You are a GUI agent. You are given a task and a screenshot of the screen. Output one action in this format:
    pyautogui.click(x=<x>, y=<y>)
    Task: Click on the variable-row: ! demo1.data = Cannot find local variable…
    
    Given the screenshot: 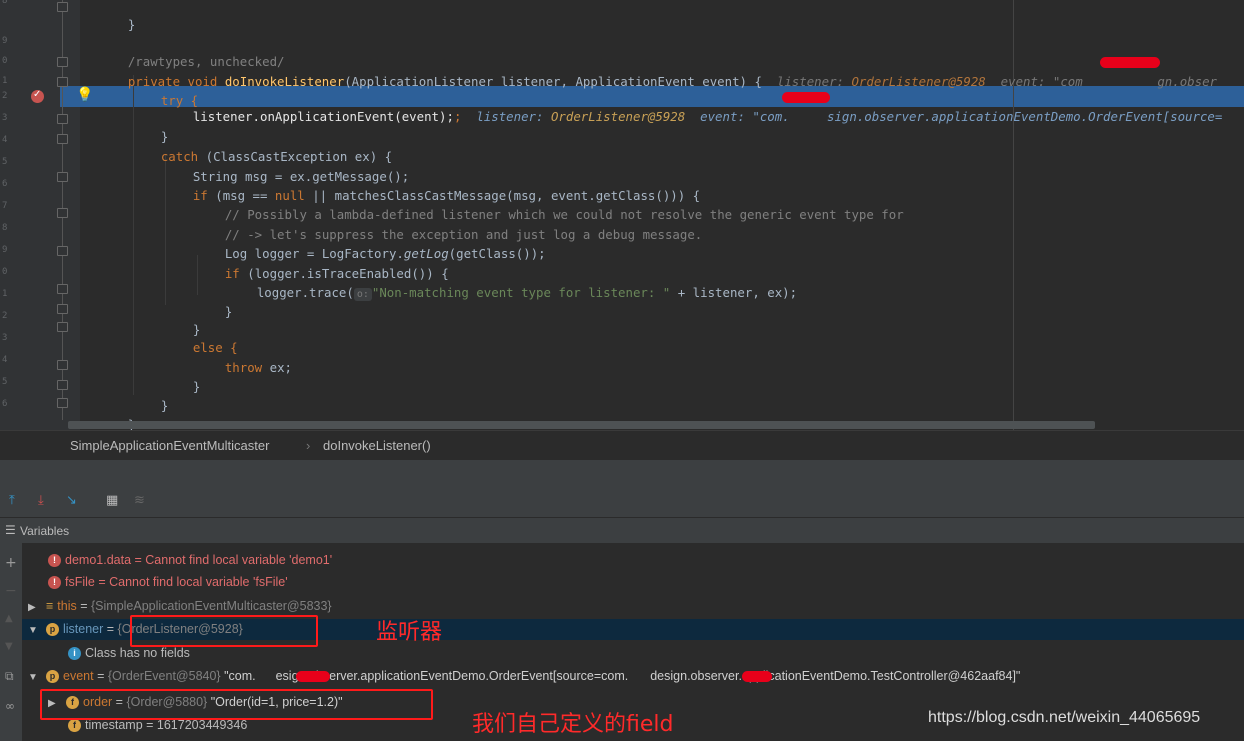 What is the action you would take?
    pyautogui.click(x=633, y=560)
    